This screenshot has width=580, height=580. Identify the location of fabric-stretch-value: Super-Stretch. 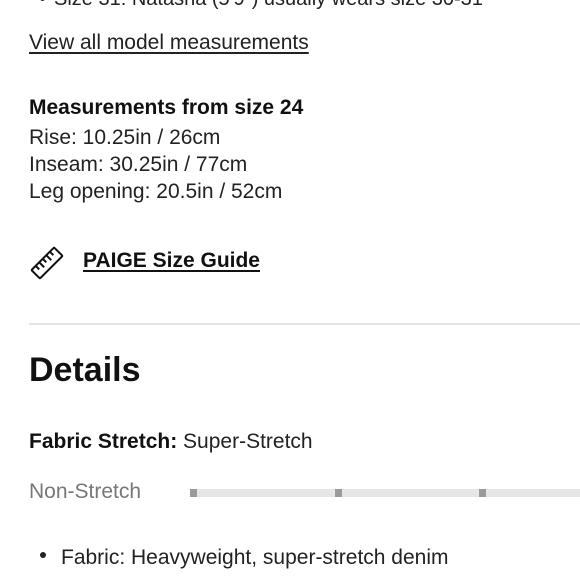
(248, 441).